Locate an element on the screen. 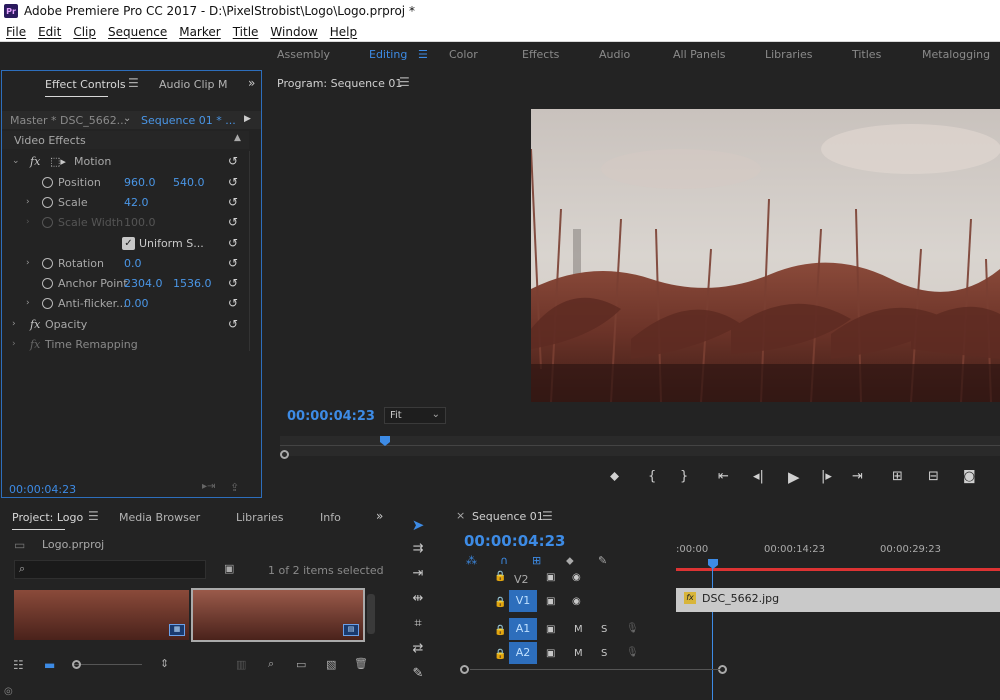 The width and height of the screenshot is (1000, 700). rotation-value: 0.0 is located at coordinates (133, 263).